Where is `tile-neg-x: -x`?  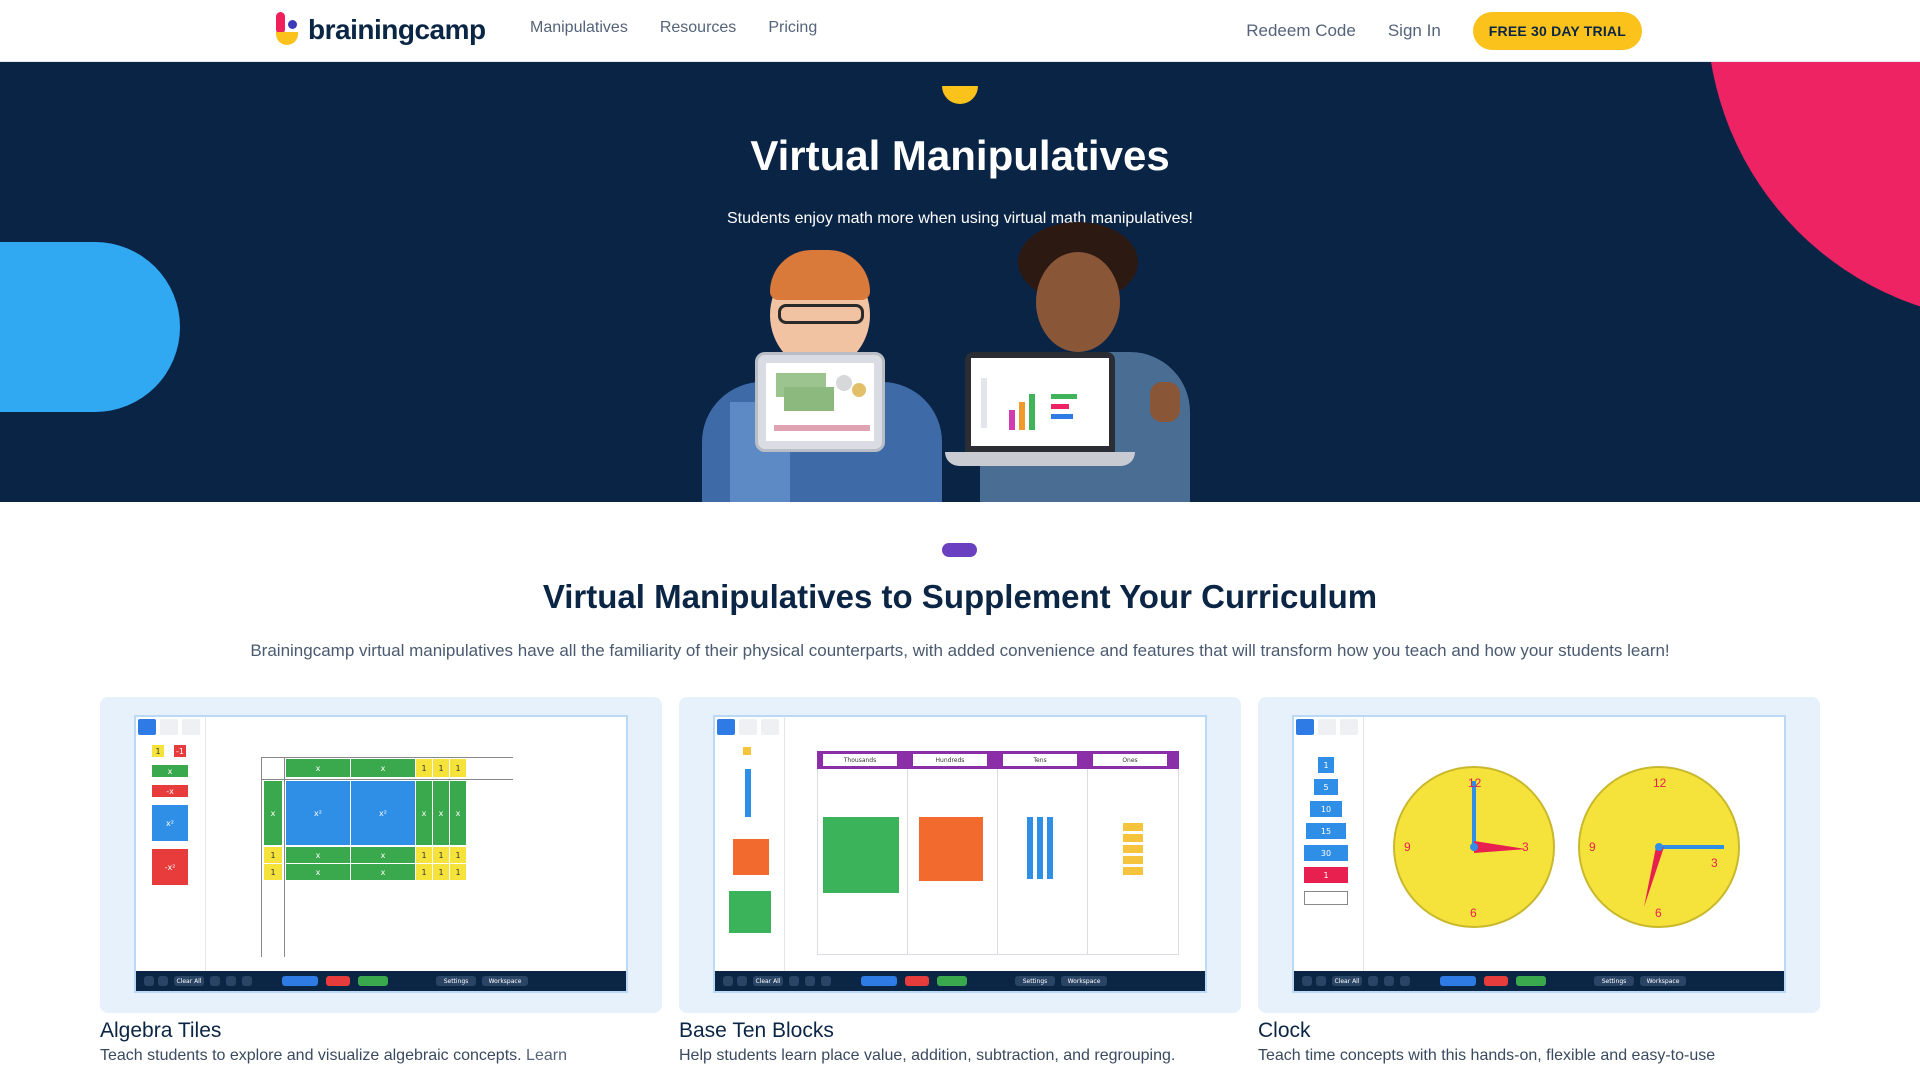
tile-neg-x: -x is located at coordinates (170, 791).